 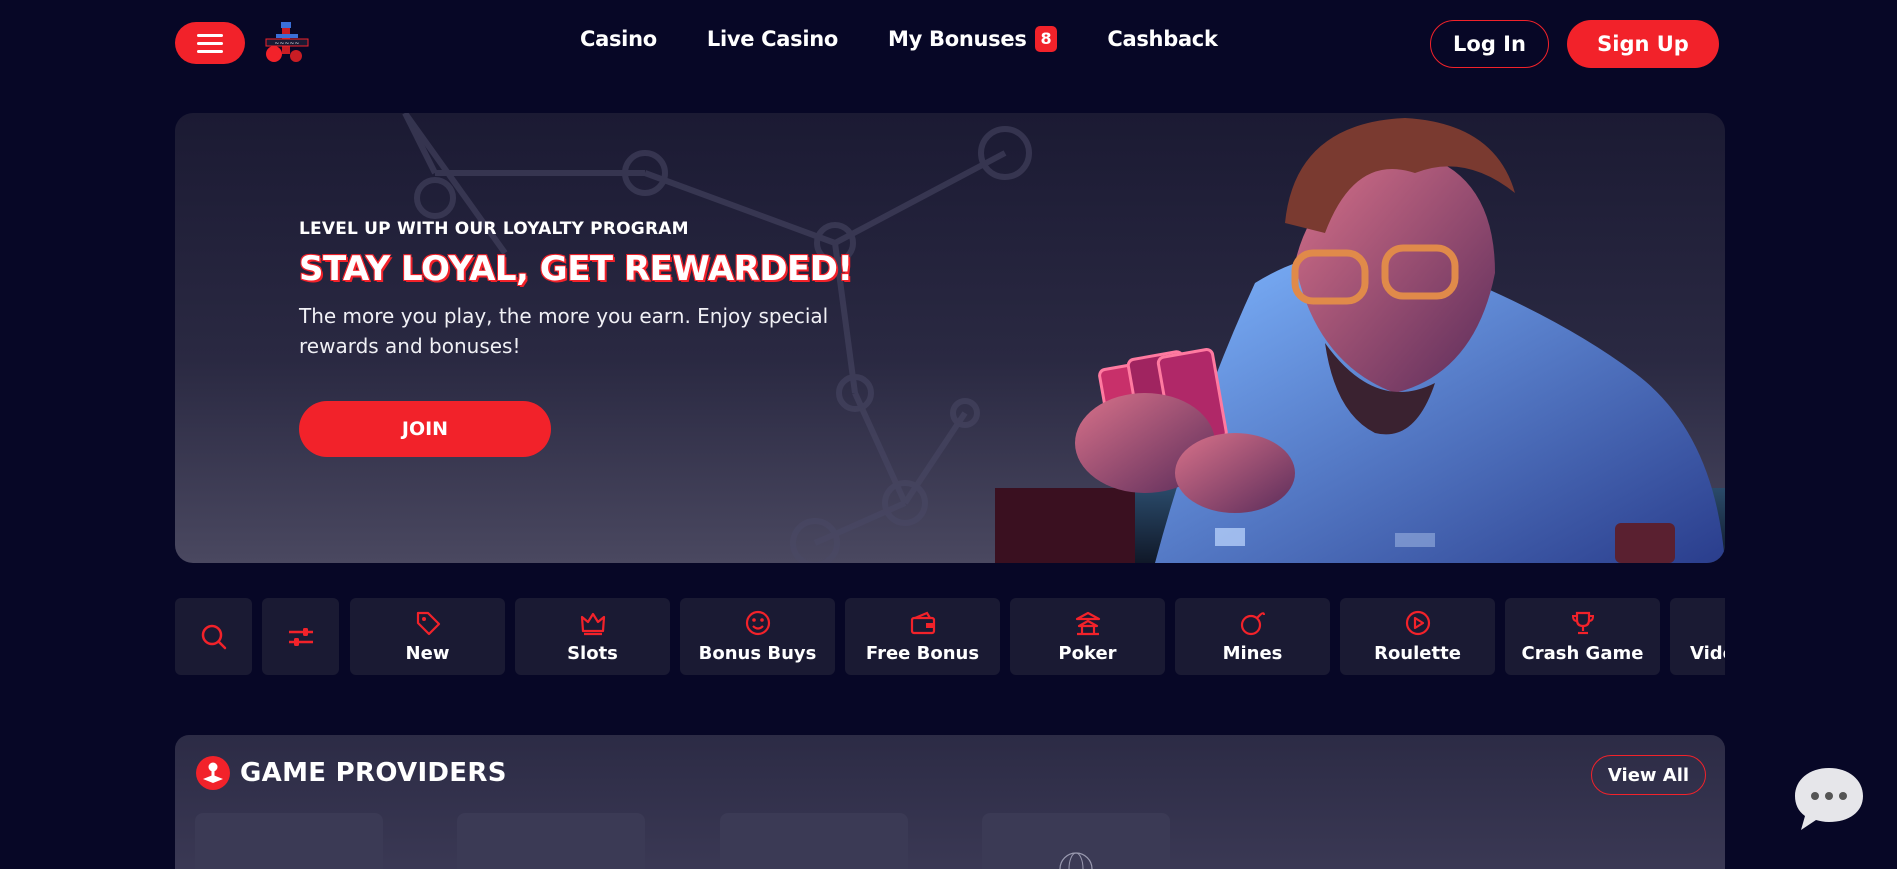 I want to click on category-free-bonus: Free Bonus, so click(x=922, y=636).